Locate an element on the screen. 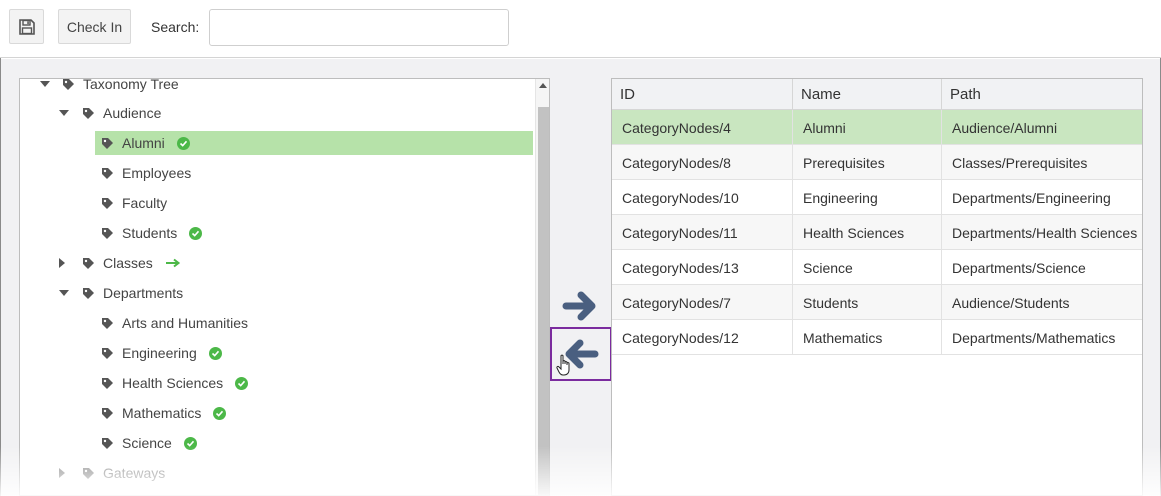 The width and height of the screenshot is (1161, 496). cell-path: Departments/Mathematics is located at coordinates (1034, 337).